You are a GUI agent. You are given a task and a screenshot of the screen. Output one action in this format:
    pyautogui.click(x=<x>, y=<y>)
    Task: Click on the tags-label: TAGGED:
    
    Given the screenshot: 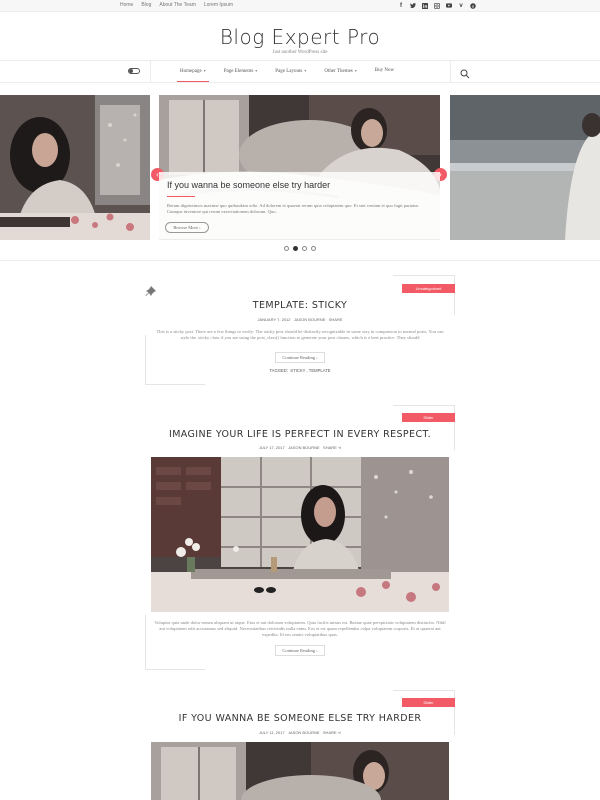 What is the action you would take?
    pyautogui.click(x=278, y=370)
    